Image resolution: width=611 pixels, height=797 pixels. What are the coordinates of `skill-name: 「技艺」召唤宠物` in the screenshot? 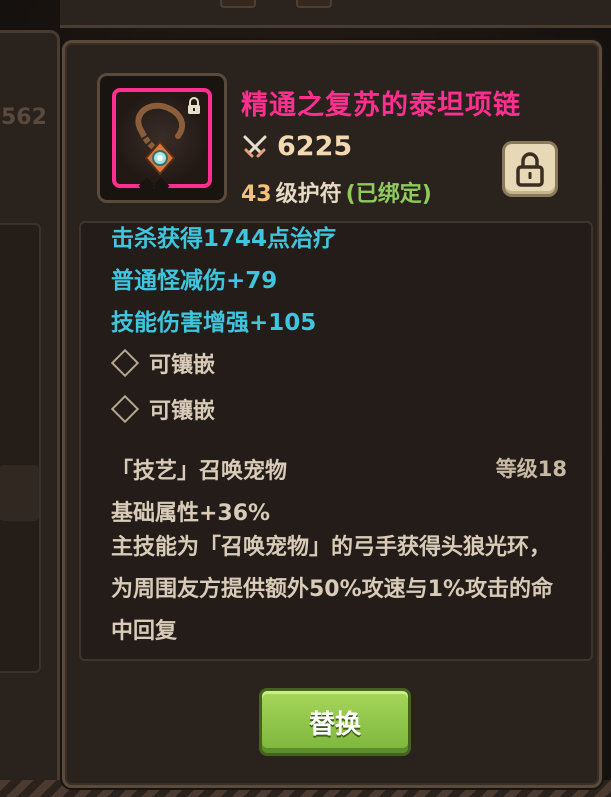 It's located at (199, 471).